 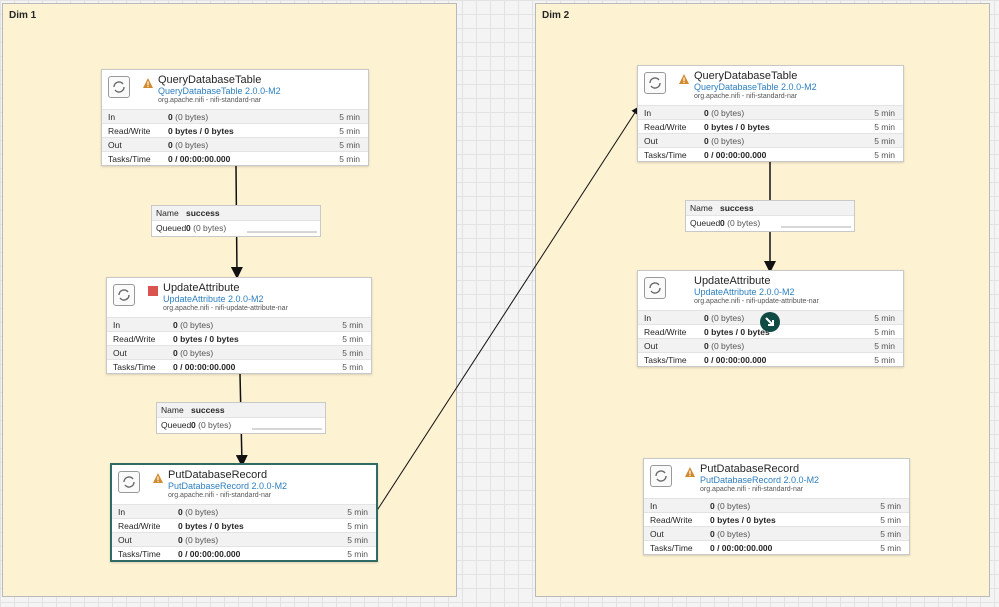 What do you see at coordinates (556, 15) in the screenshot?
I see `process-group-title: Dim 2` at bounding box center [556, 15].